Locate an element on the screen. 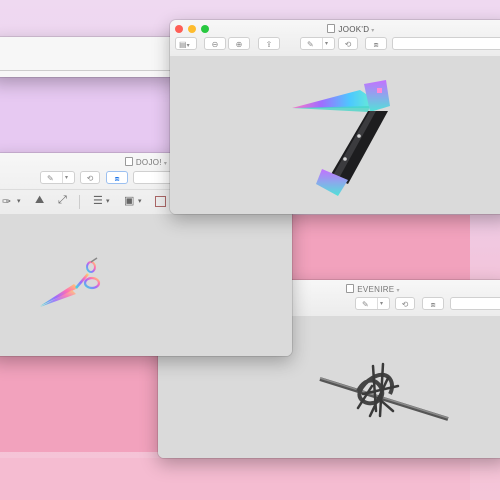 The height and width of the screenshot is (500, 500). shapes-icon: ⛰ is located at coordinates (39, 200).